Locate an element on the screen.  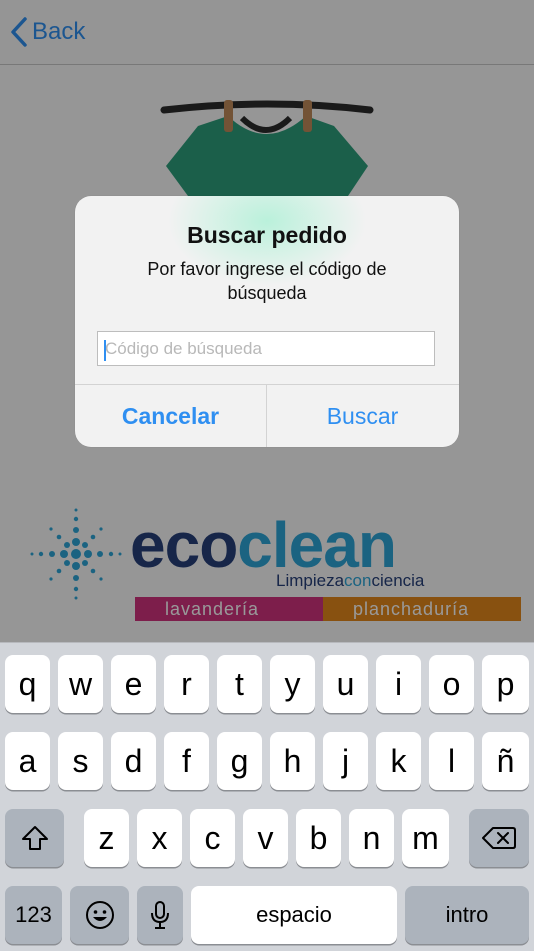
backspace-icon is located at coordinates (499, 838).